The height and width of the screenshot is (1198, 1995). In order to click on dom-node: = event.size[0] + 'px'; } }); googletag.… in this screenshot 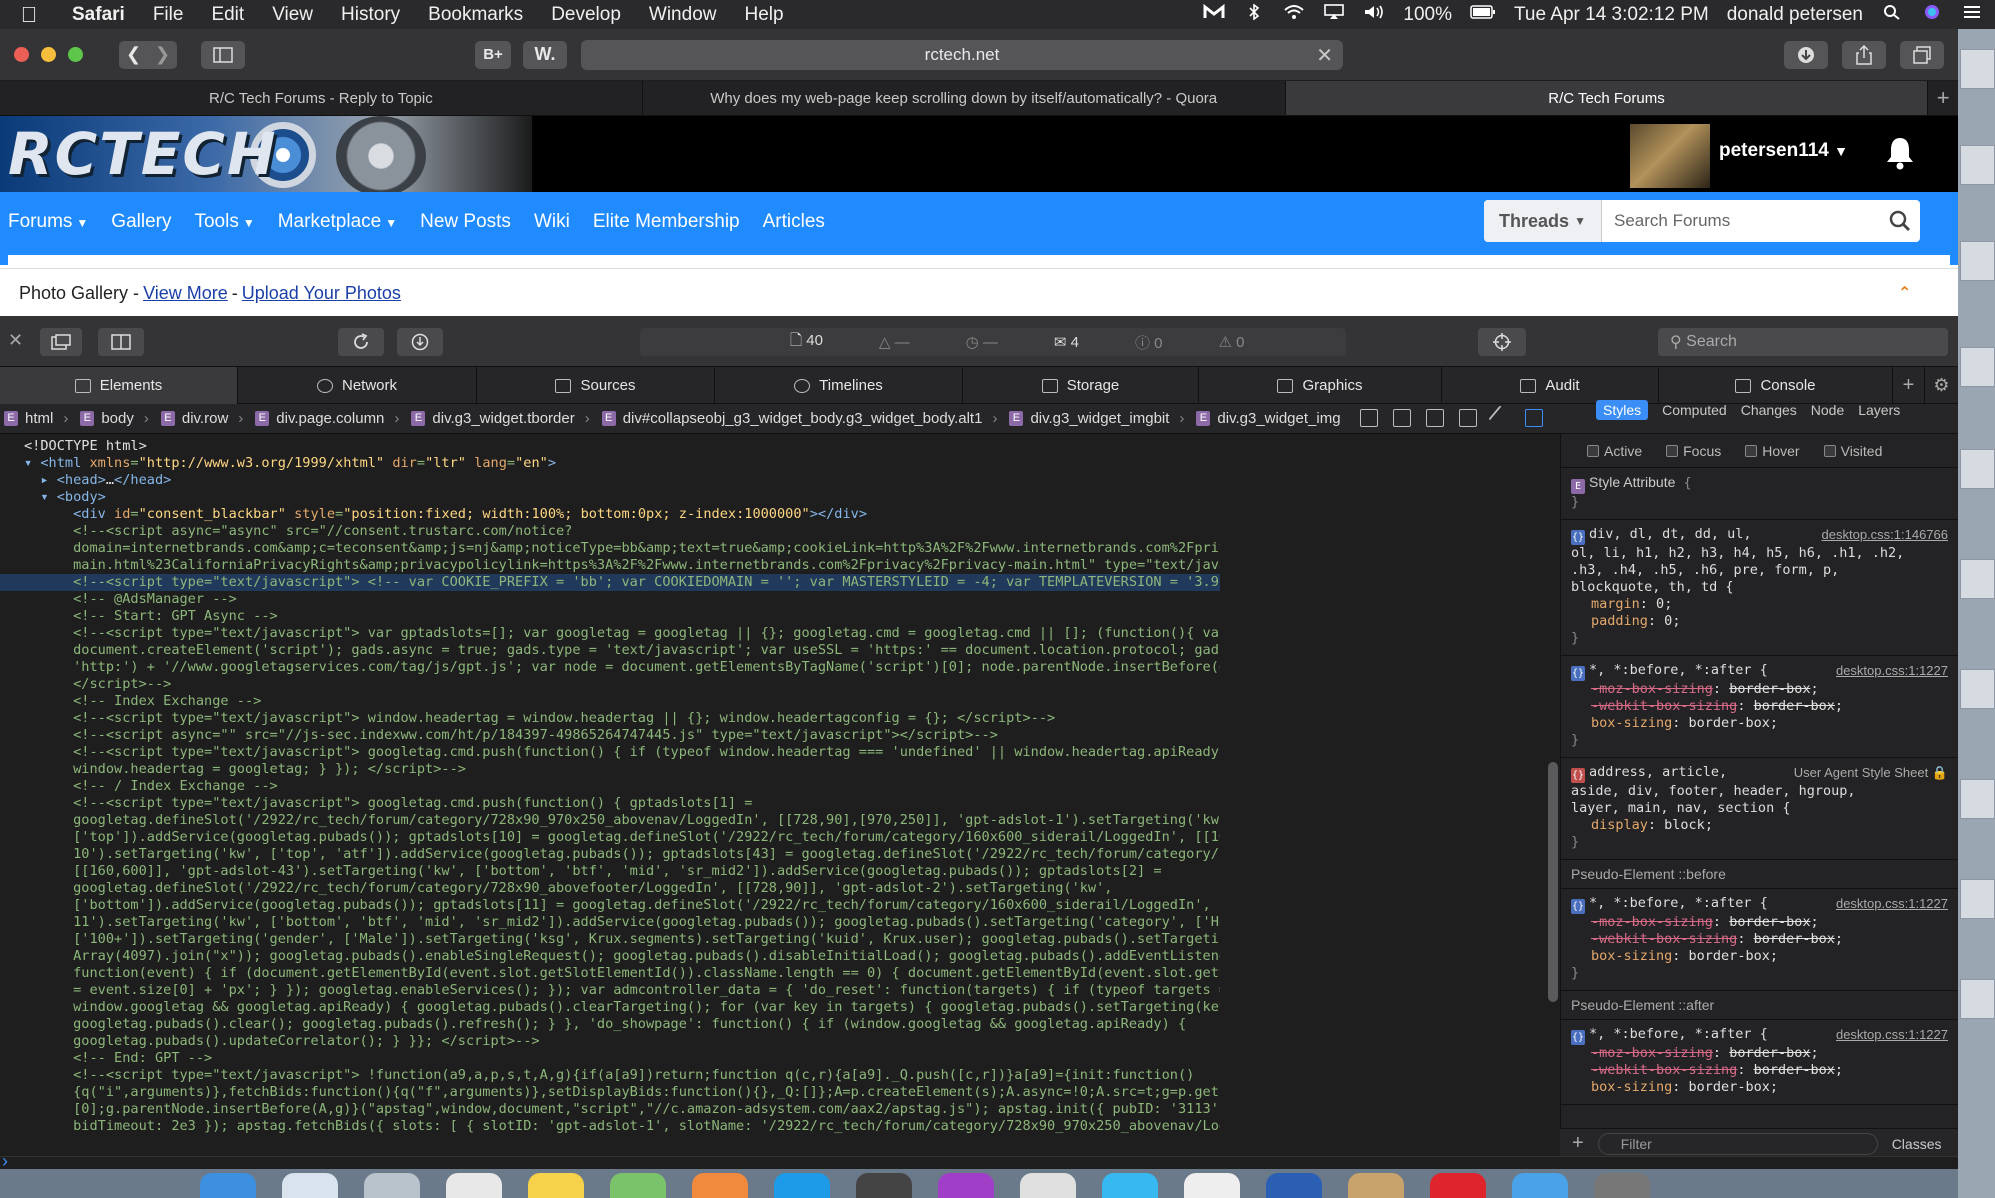, I will do `click(610, 990)`.